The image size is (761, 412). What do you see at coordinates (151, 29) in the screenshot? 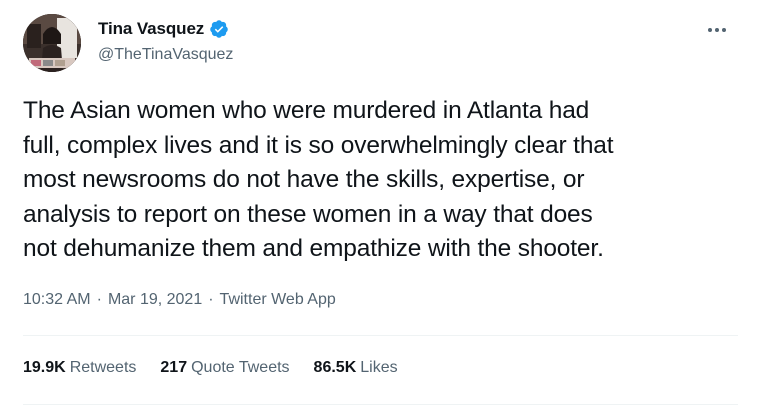
I see `author-name: Tina Vasquez` at bounding box center [151, 29].